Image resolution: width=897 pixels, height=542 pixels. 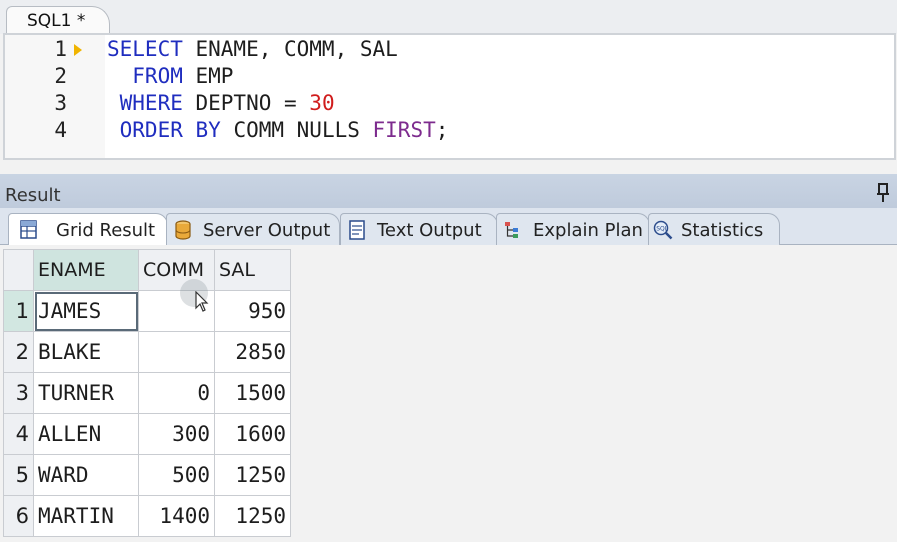 I want to click on cell-ename: MARTIN, so click(x=86, y=516).